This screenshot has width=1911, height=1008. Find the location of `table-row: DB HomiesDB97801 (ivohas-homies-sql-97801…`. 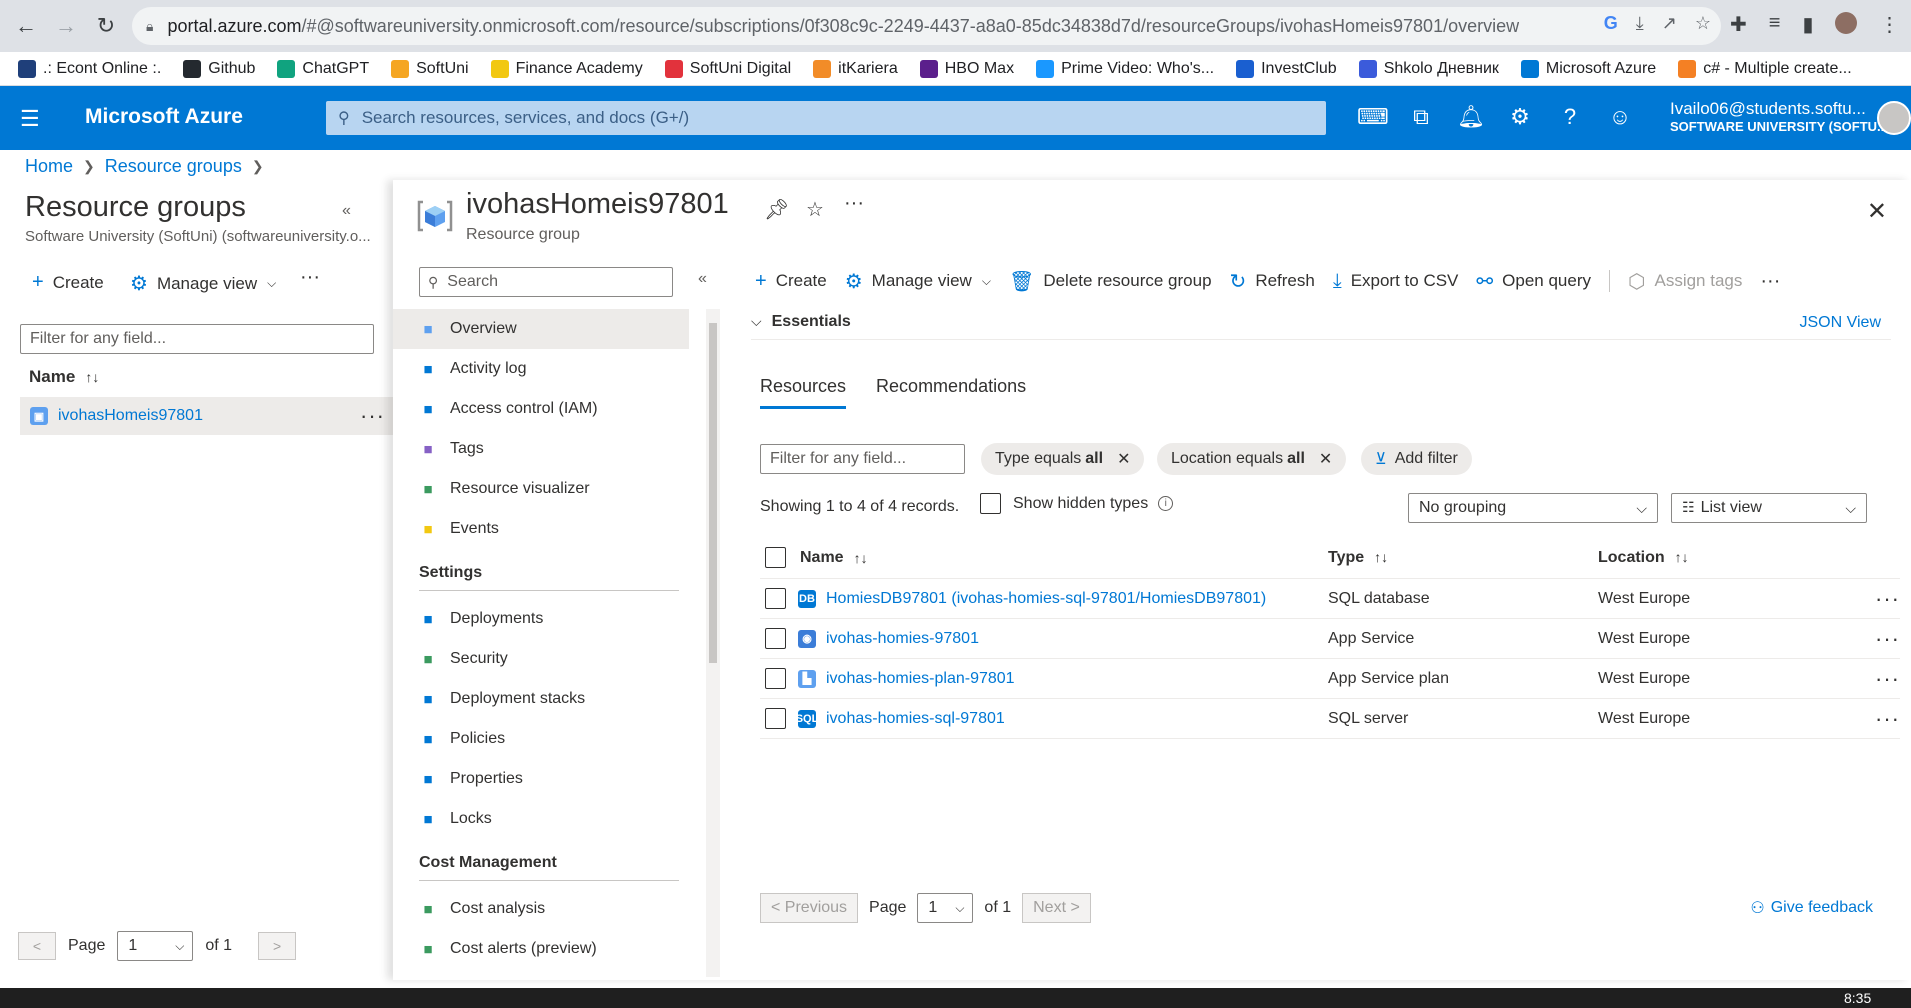

table-row: DB HomiesDB97801 (ivohas-homies-sql-97801… is located at coordinates (1330, 599).